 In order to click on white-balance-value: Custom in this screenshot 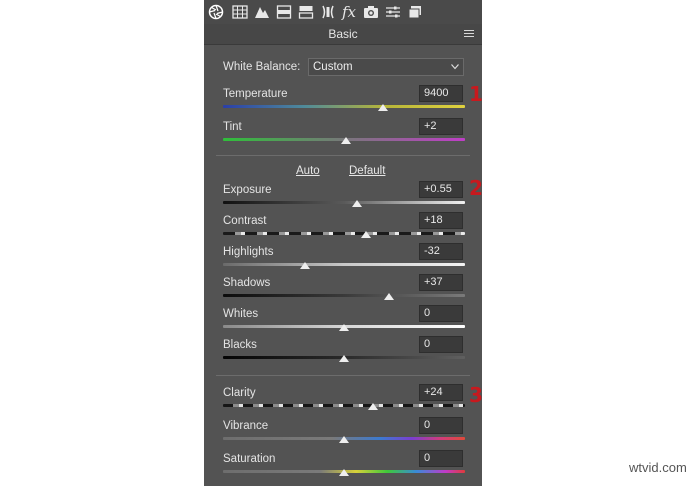, I will do `click(333, 67)`.